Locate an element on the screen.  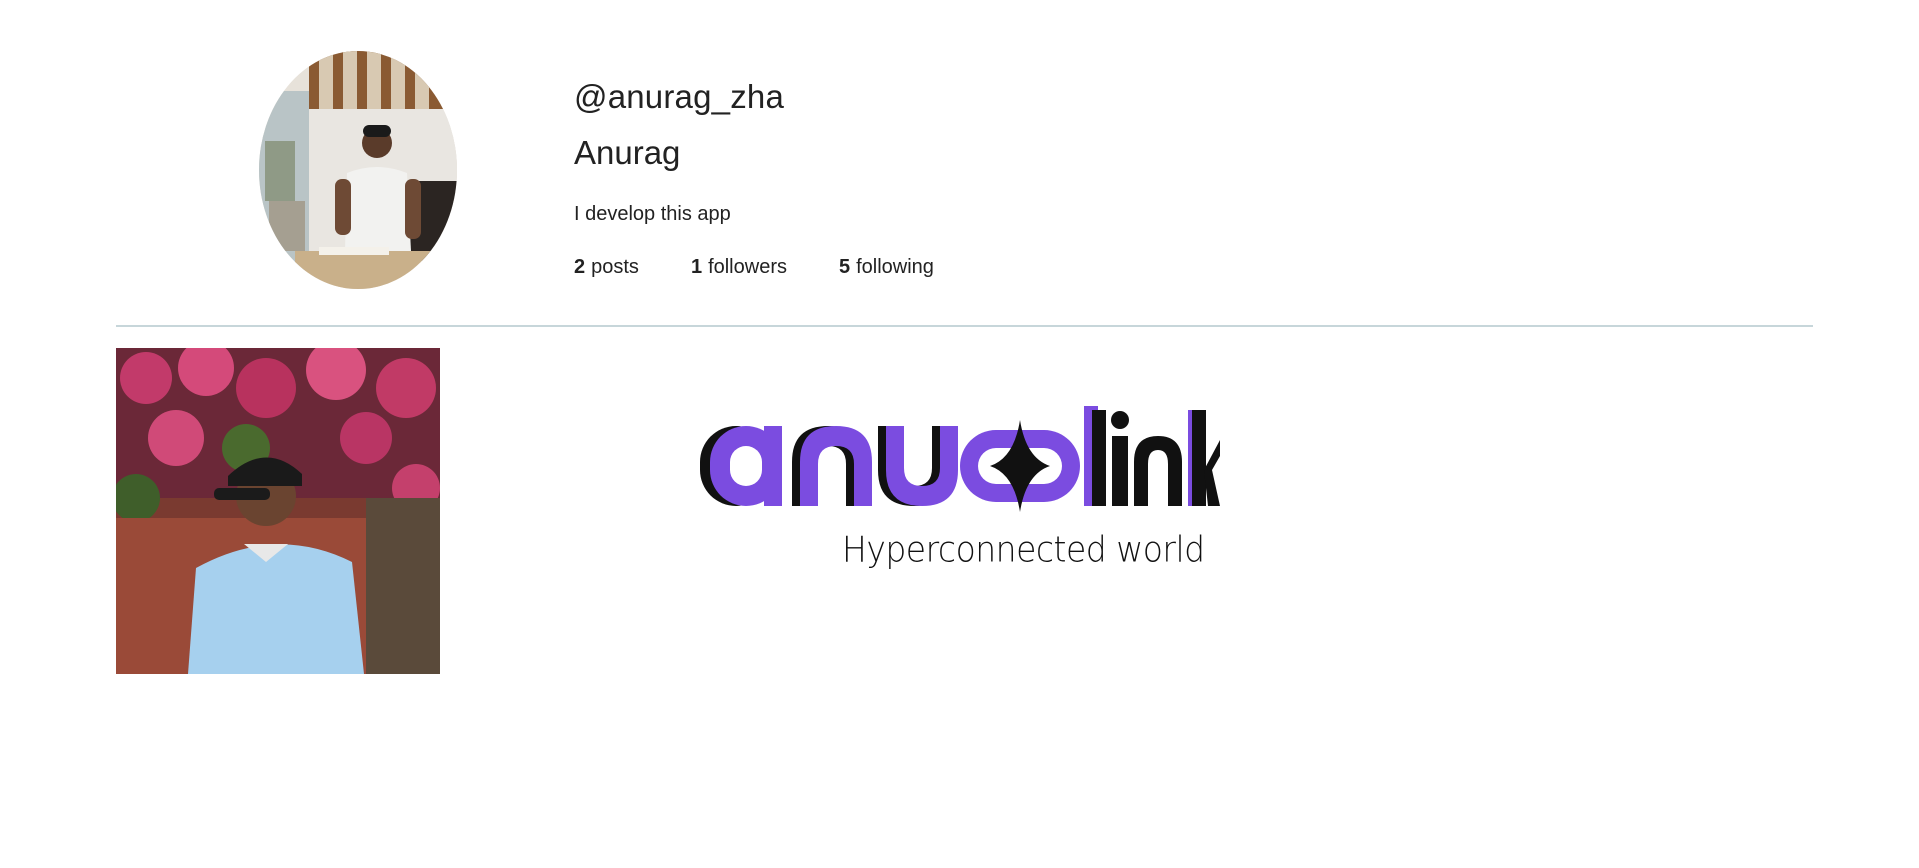
stat-followers: 1 followers is located at coordinates (739, 267).